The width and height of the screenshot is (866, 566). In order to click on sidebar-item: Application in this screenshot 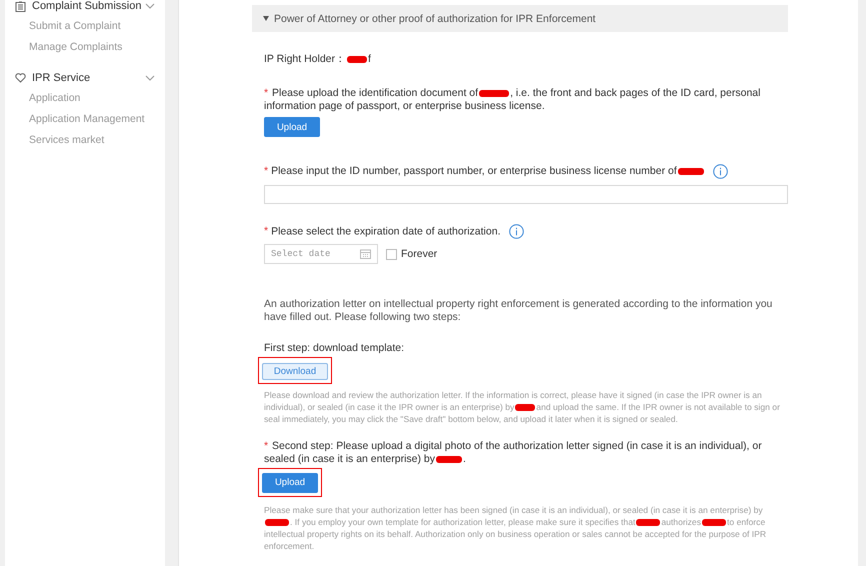, I will do `click(85, 98)`.